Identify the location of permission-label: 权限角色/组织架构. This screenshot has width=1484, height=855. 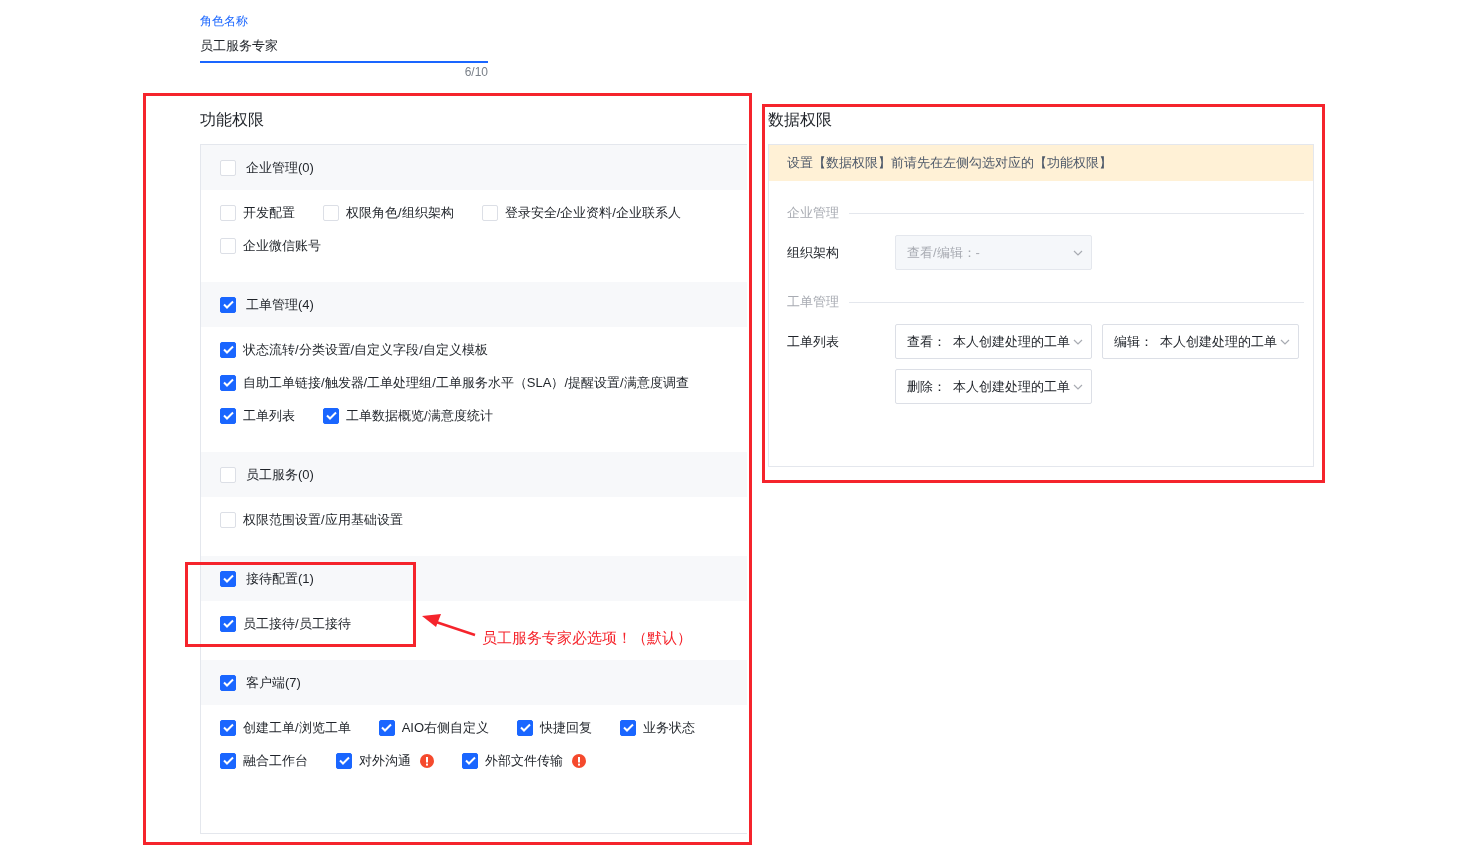
(400, 212).